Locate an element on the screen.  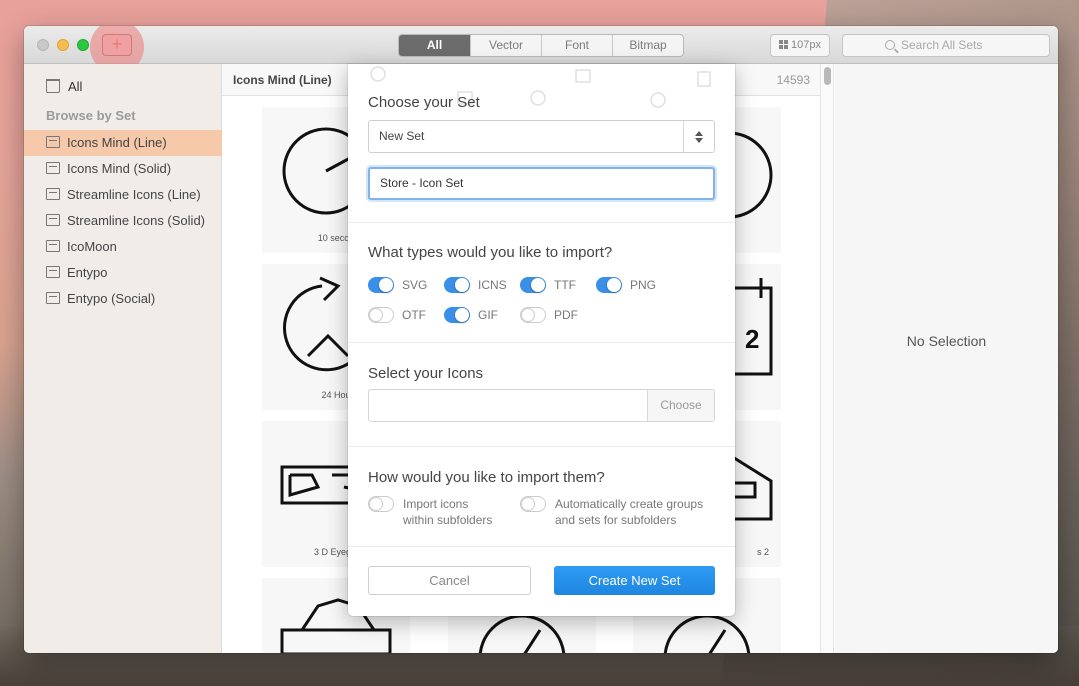
type-toggle-gif: GIF is located at coordinates (482, 315).